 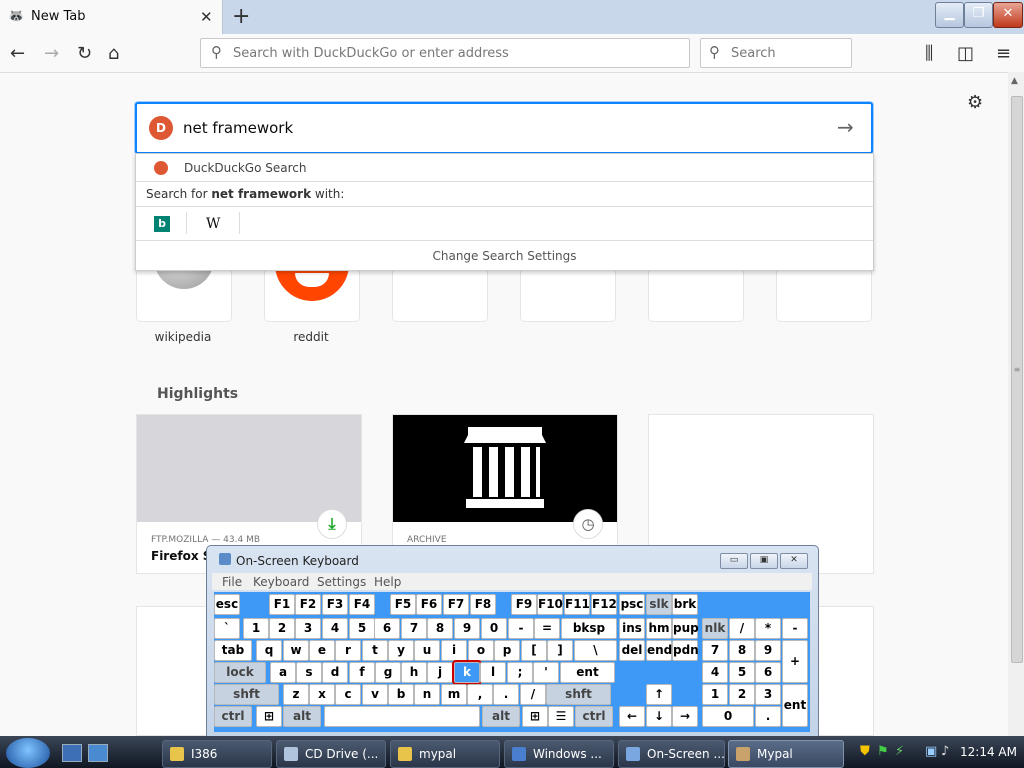 What do you see at coordinates (1017, 379) in the screenshot?
I see `scroll-thumb: ≡` at bounding box center [1017, 379].